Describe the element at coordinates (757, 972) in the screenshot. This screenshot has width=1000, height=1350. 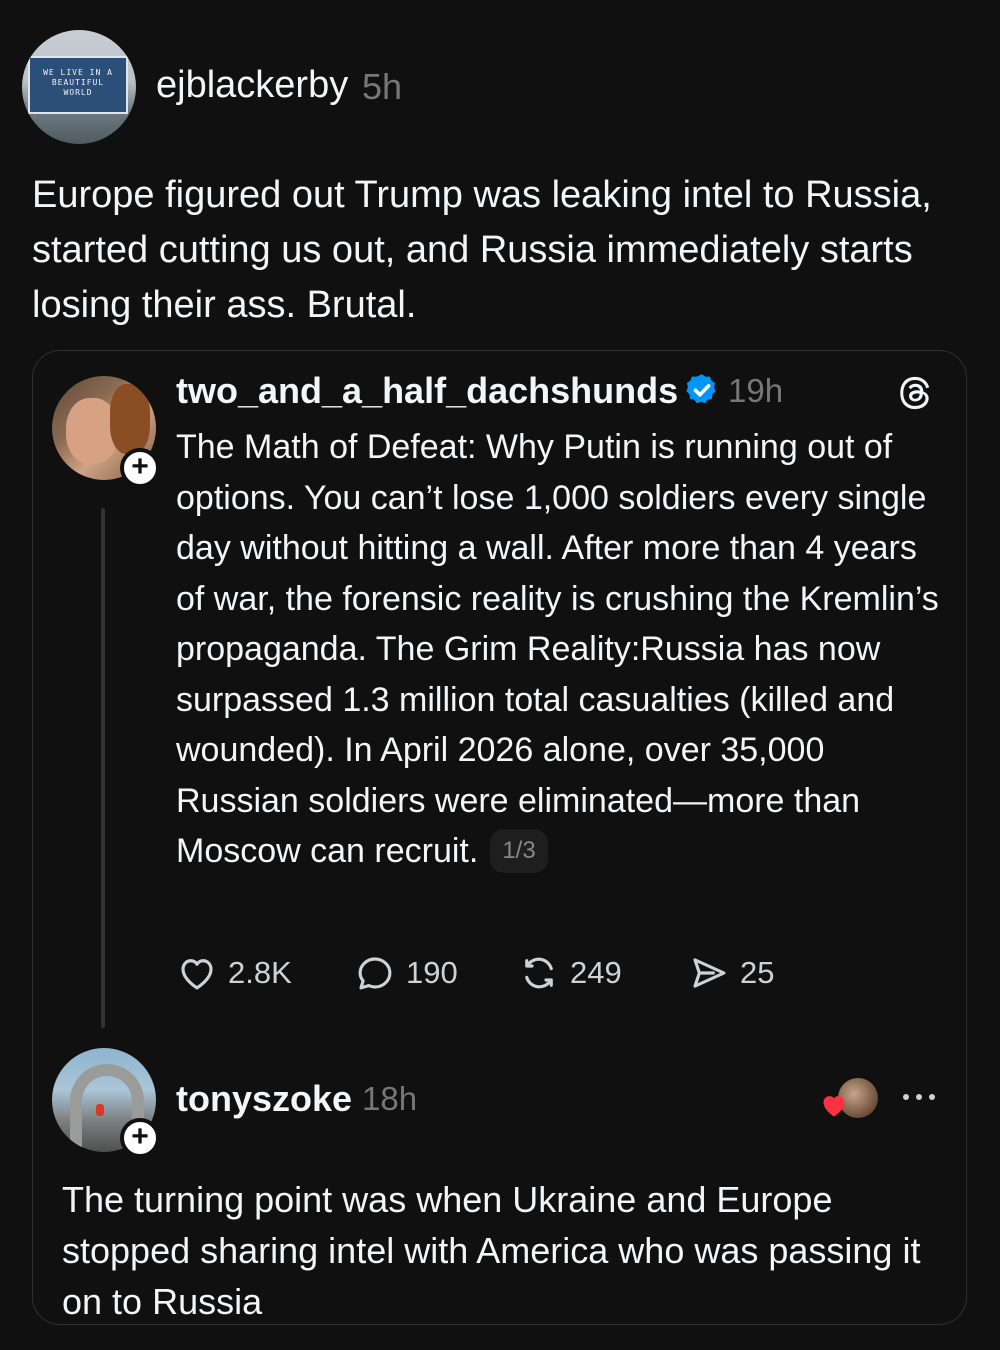
I see `share-count: 25` at that location.